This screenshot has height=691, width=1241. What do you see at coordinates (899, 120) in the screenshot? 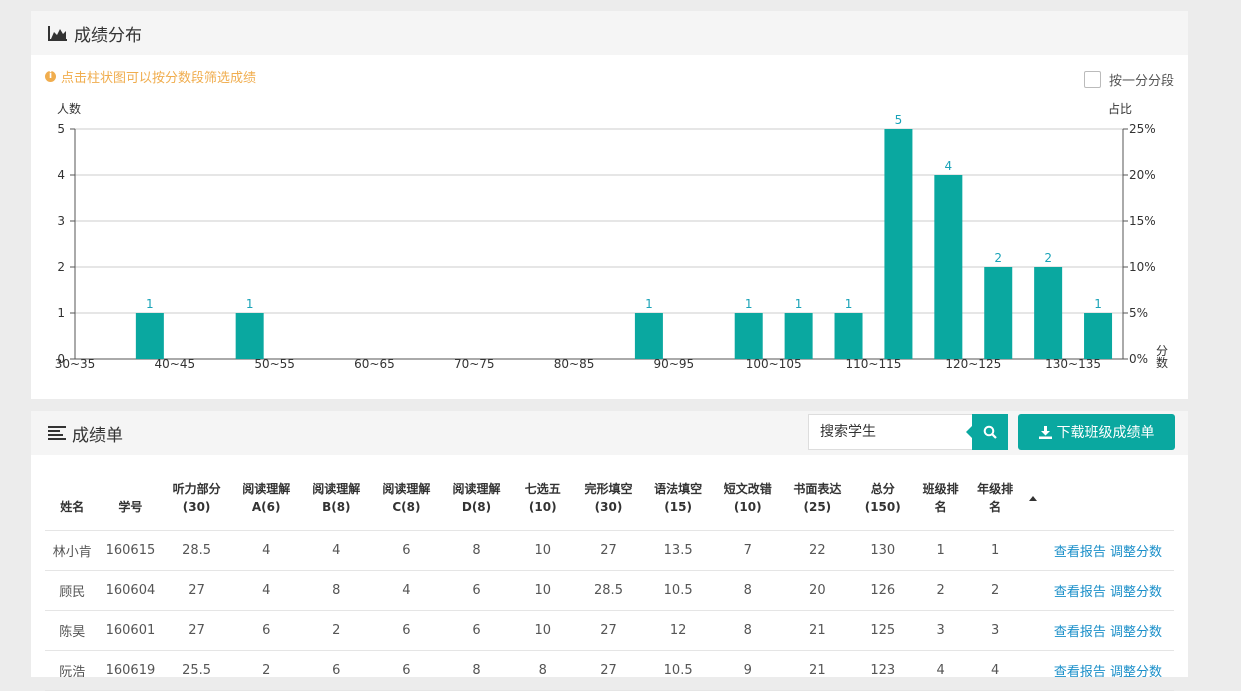
I see `bar-value-label: 5` at bounding box center [899, 120].